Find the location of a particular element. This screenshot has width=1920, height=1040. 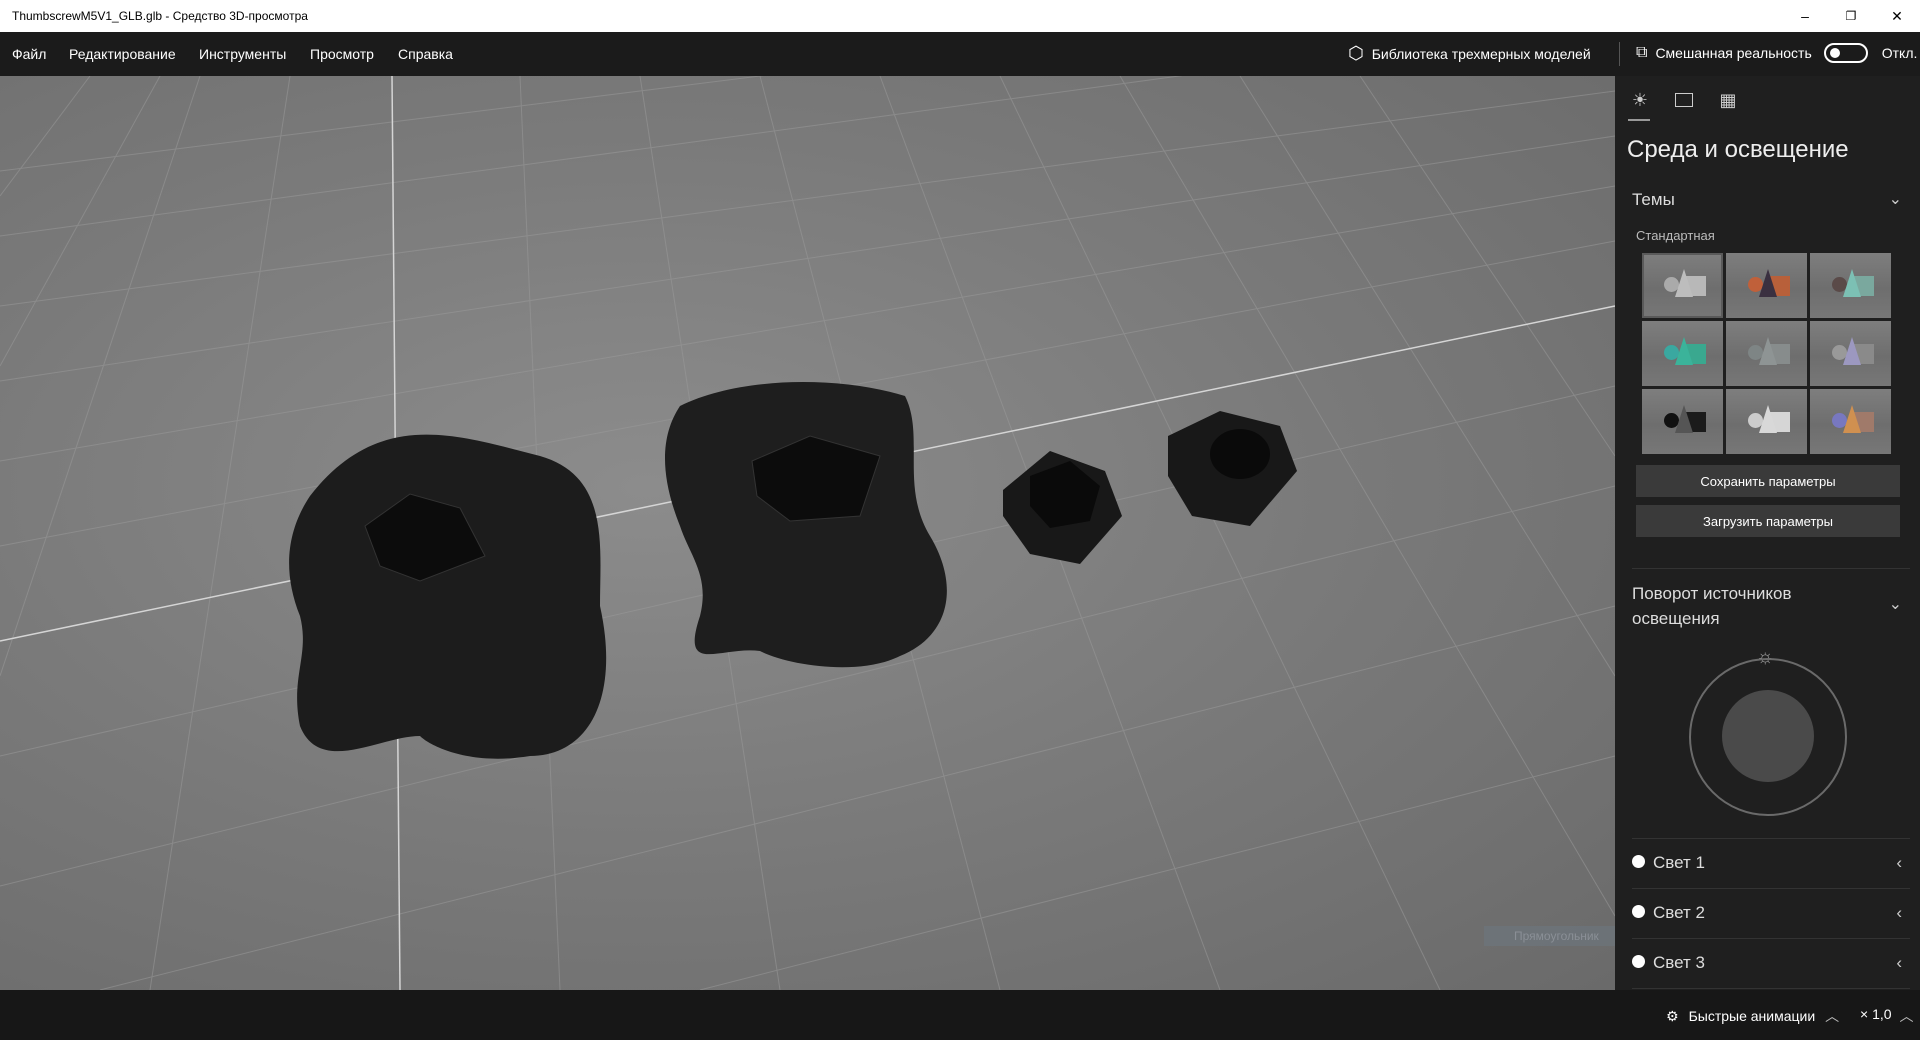

theme-grid is located at coordinates (1766, 353).